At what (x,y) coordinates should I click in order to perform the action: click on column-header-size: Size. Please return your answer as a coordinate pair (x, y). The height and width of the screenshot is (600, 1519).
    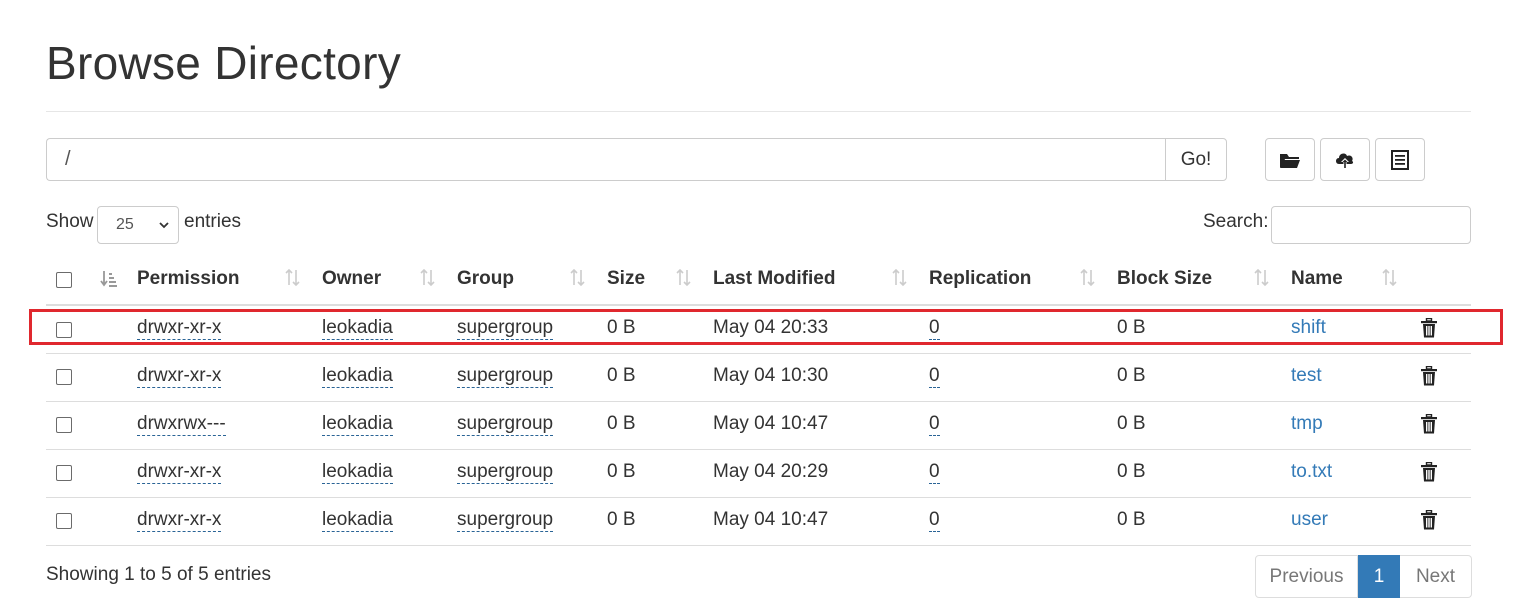
    Looking at the image, I should click on (626, 279).